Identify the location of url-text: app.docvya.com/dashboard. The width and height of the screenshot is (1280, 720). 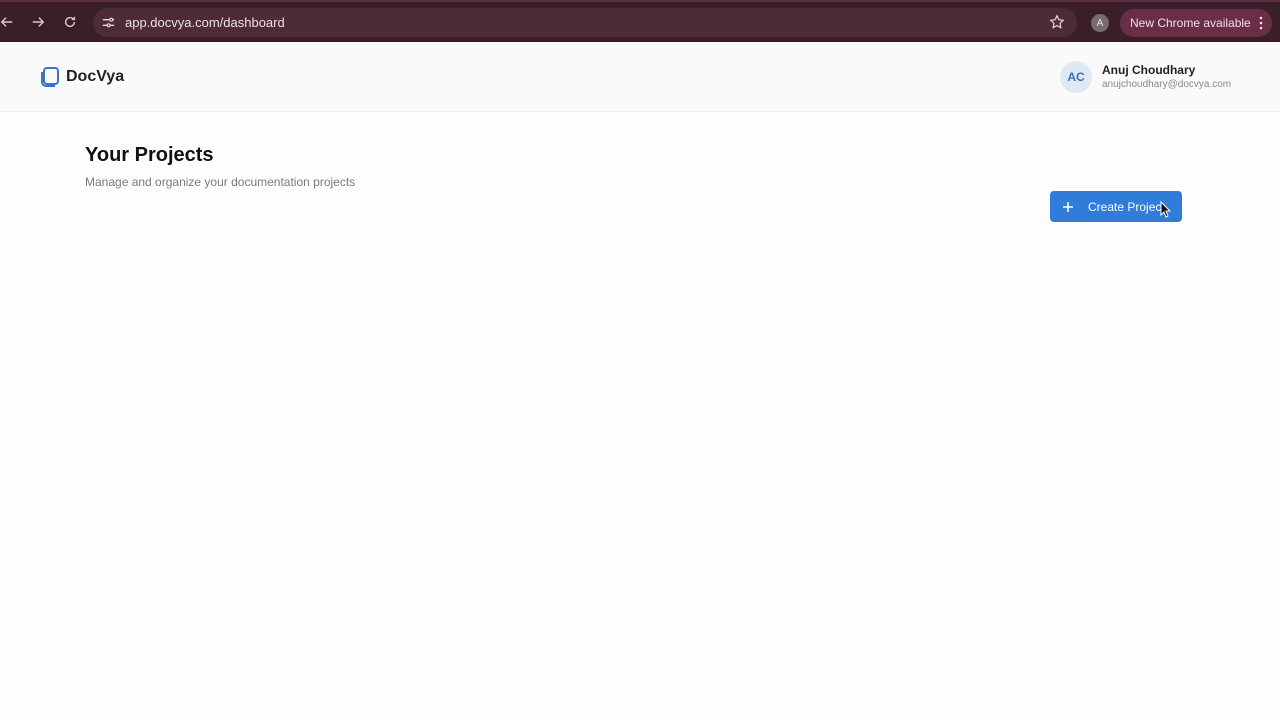
(205, 22).